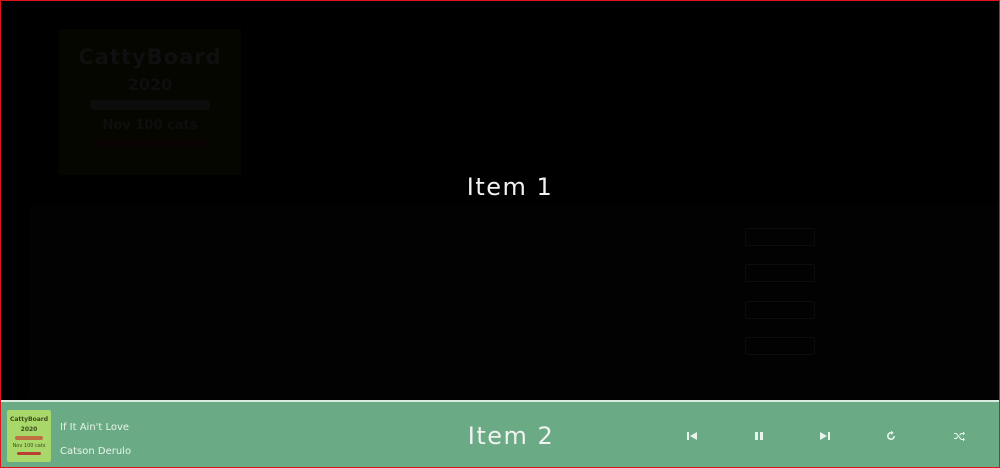 This screenshot has width=1000, height=468. Describe the element at coordinates (759, 436) in the screenshot. I see `pause-icon` at that location.